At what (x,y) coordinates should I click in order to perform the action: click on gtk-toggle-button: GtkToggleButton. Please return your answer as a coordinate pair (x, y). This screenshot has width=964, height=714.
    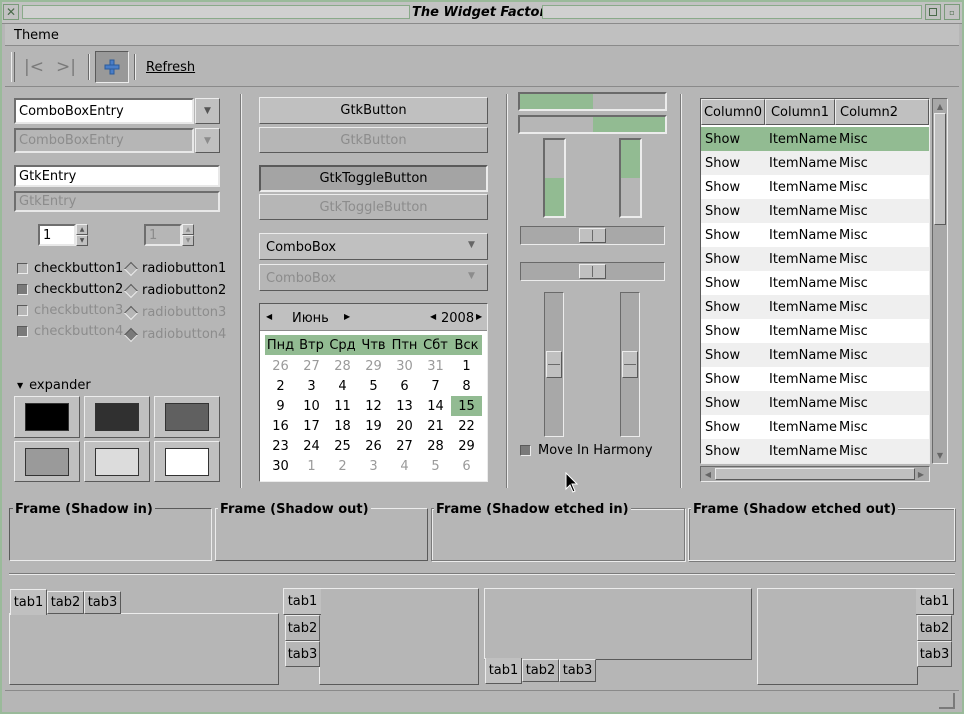
    Looking at the image, I should click on (373, 178).